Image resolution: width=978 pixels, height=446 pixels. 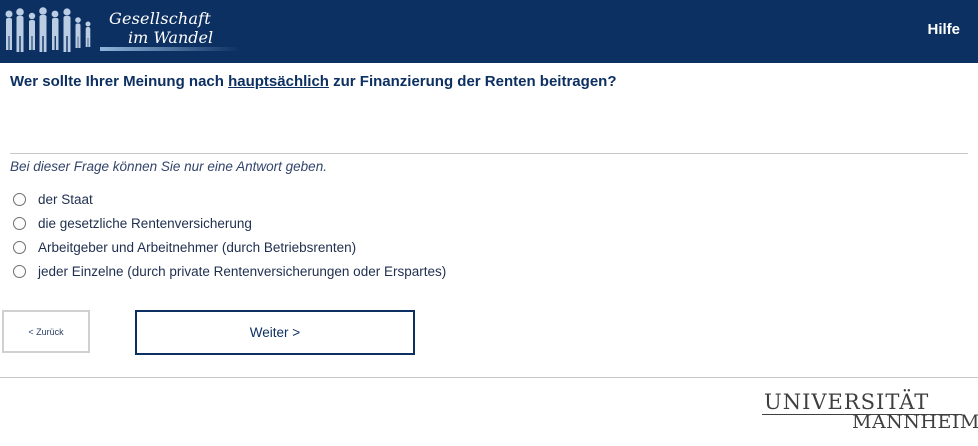 I want to click on back-button: < Zurück, so click(x=46, y=331).